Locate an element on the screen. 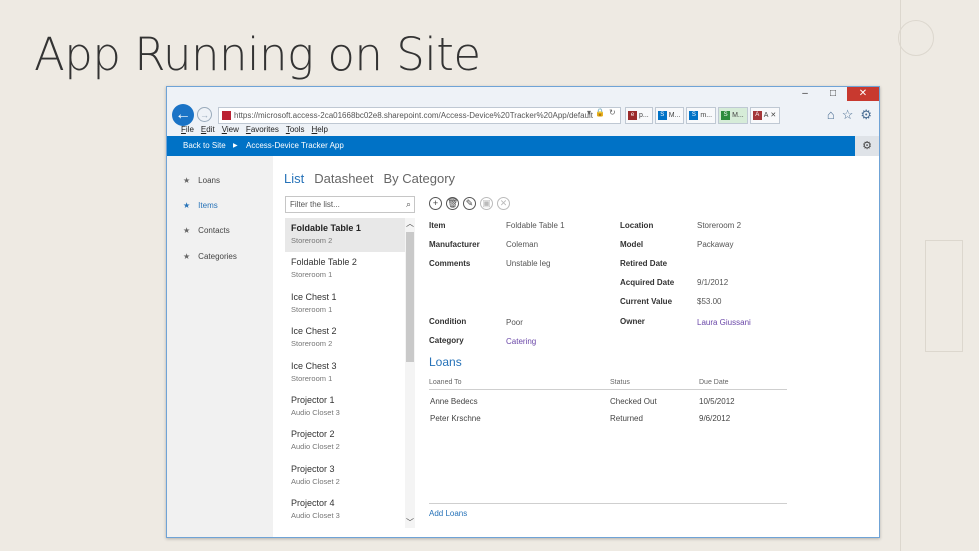 The height and width of the screenshot is (551, 979). record-actions: + 🗑 ✎ ▣ ✕ is located at coordinates (469, 203).